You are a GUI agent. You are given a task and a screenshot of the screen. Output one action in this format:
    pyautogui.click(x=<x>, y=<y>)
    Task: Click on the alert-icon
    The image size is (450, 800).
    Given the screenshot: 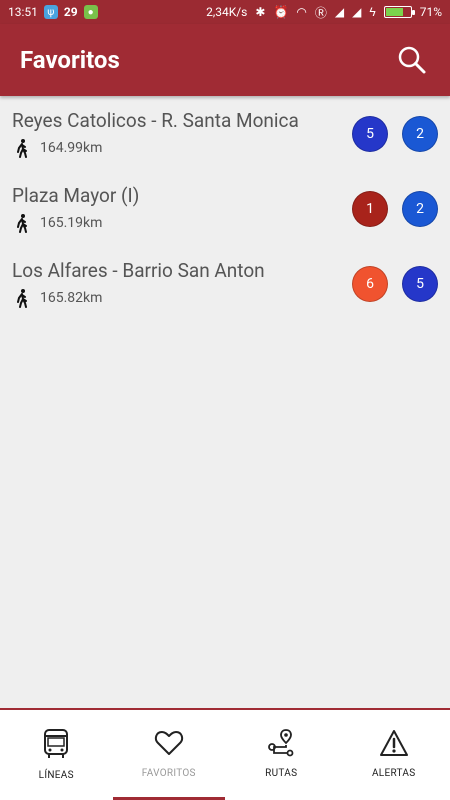 What is the action you would take?
    pyautogui.click(x=393, y=743)
    